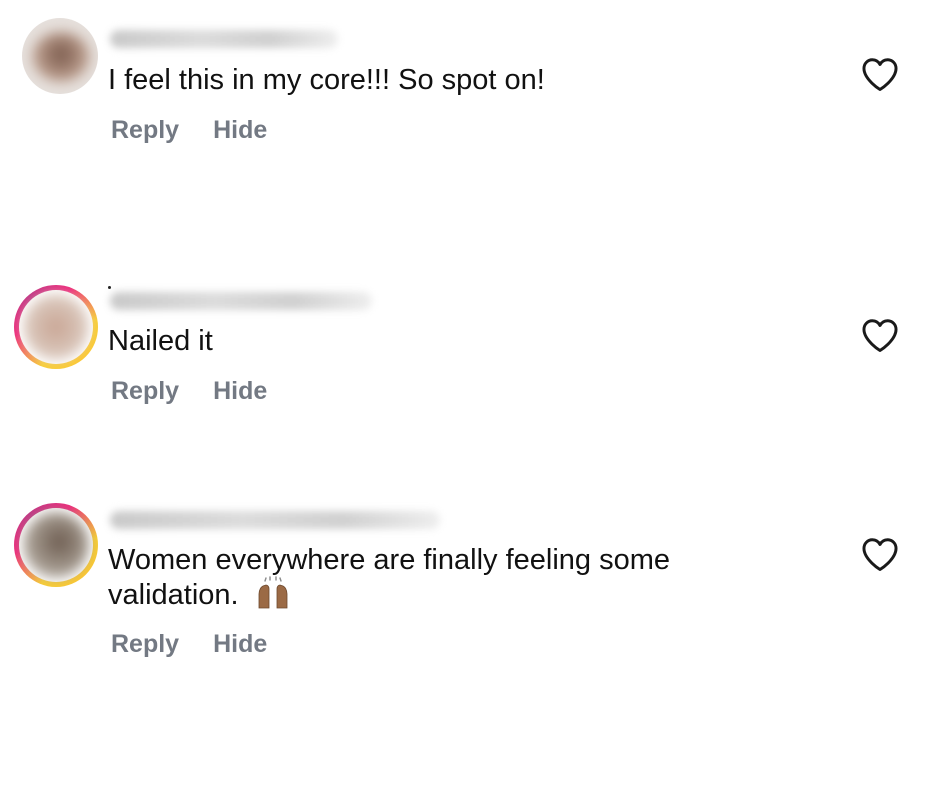 The image size is (940, 788). Describe the element at coordinates (160, 341) in the screenshot. I see `comment-text: Nailed it` at that location.